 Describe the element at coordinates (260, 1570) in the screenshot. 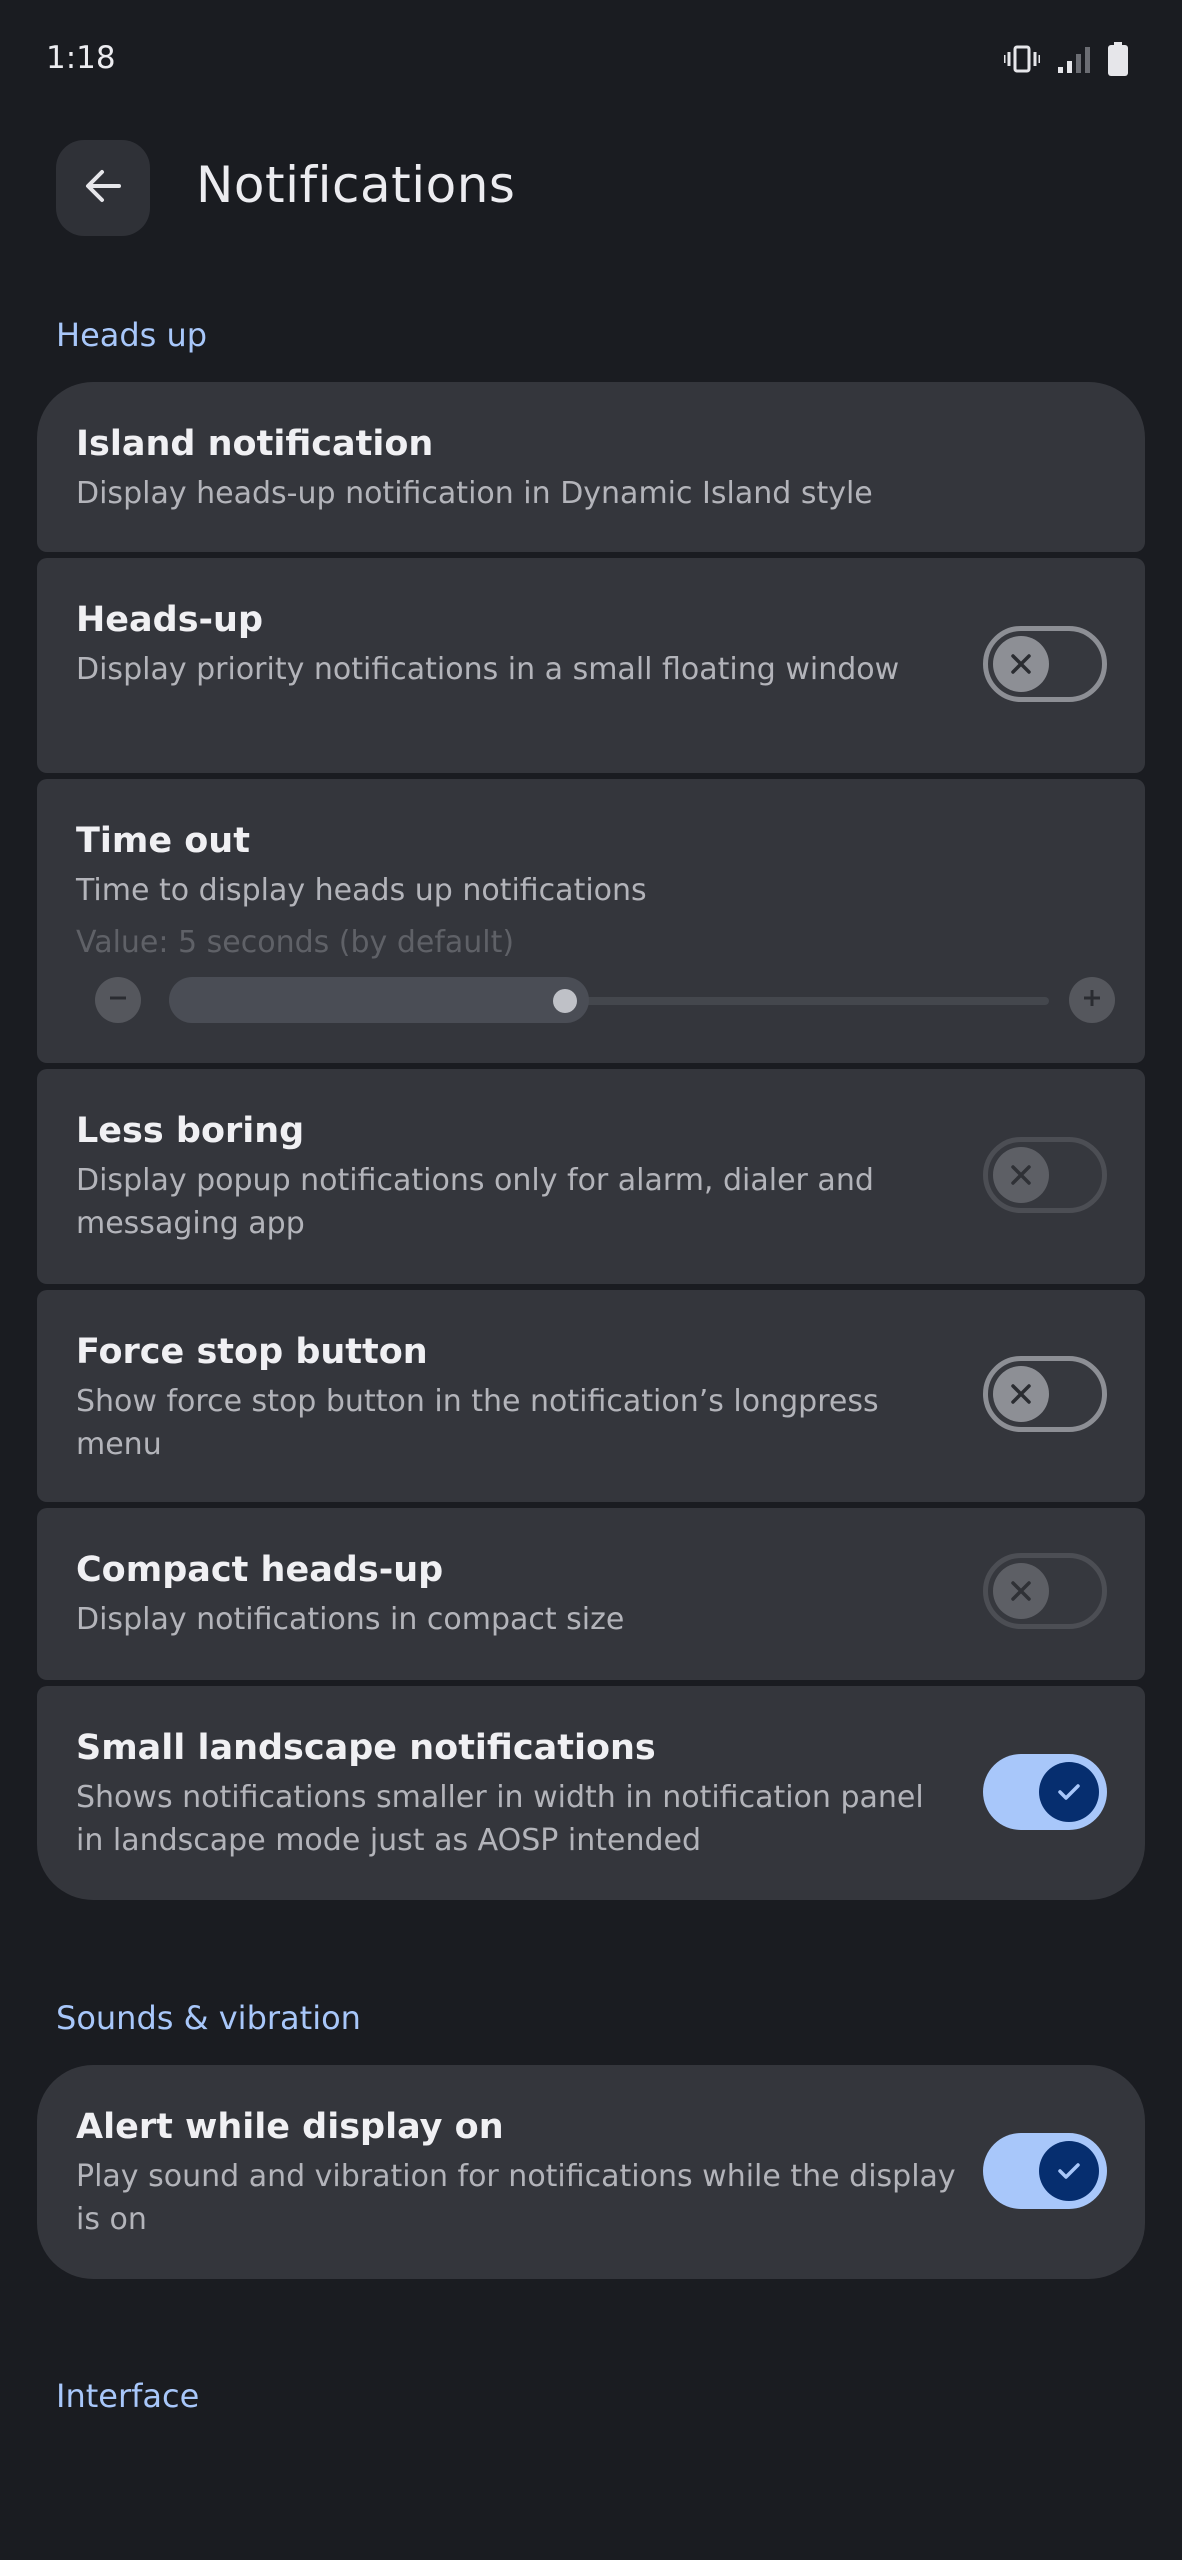

I see `setting-title: Compact heads-up` at that location.